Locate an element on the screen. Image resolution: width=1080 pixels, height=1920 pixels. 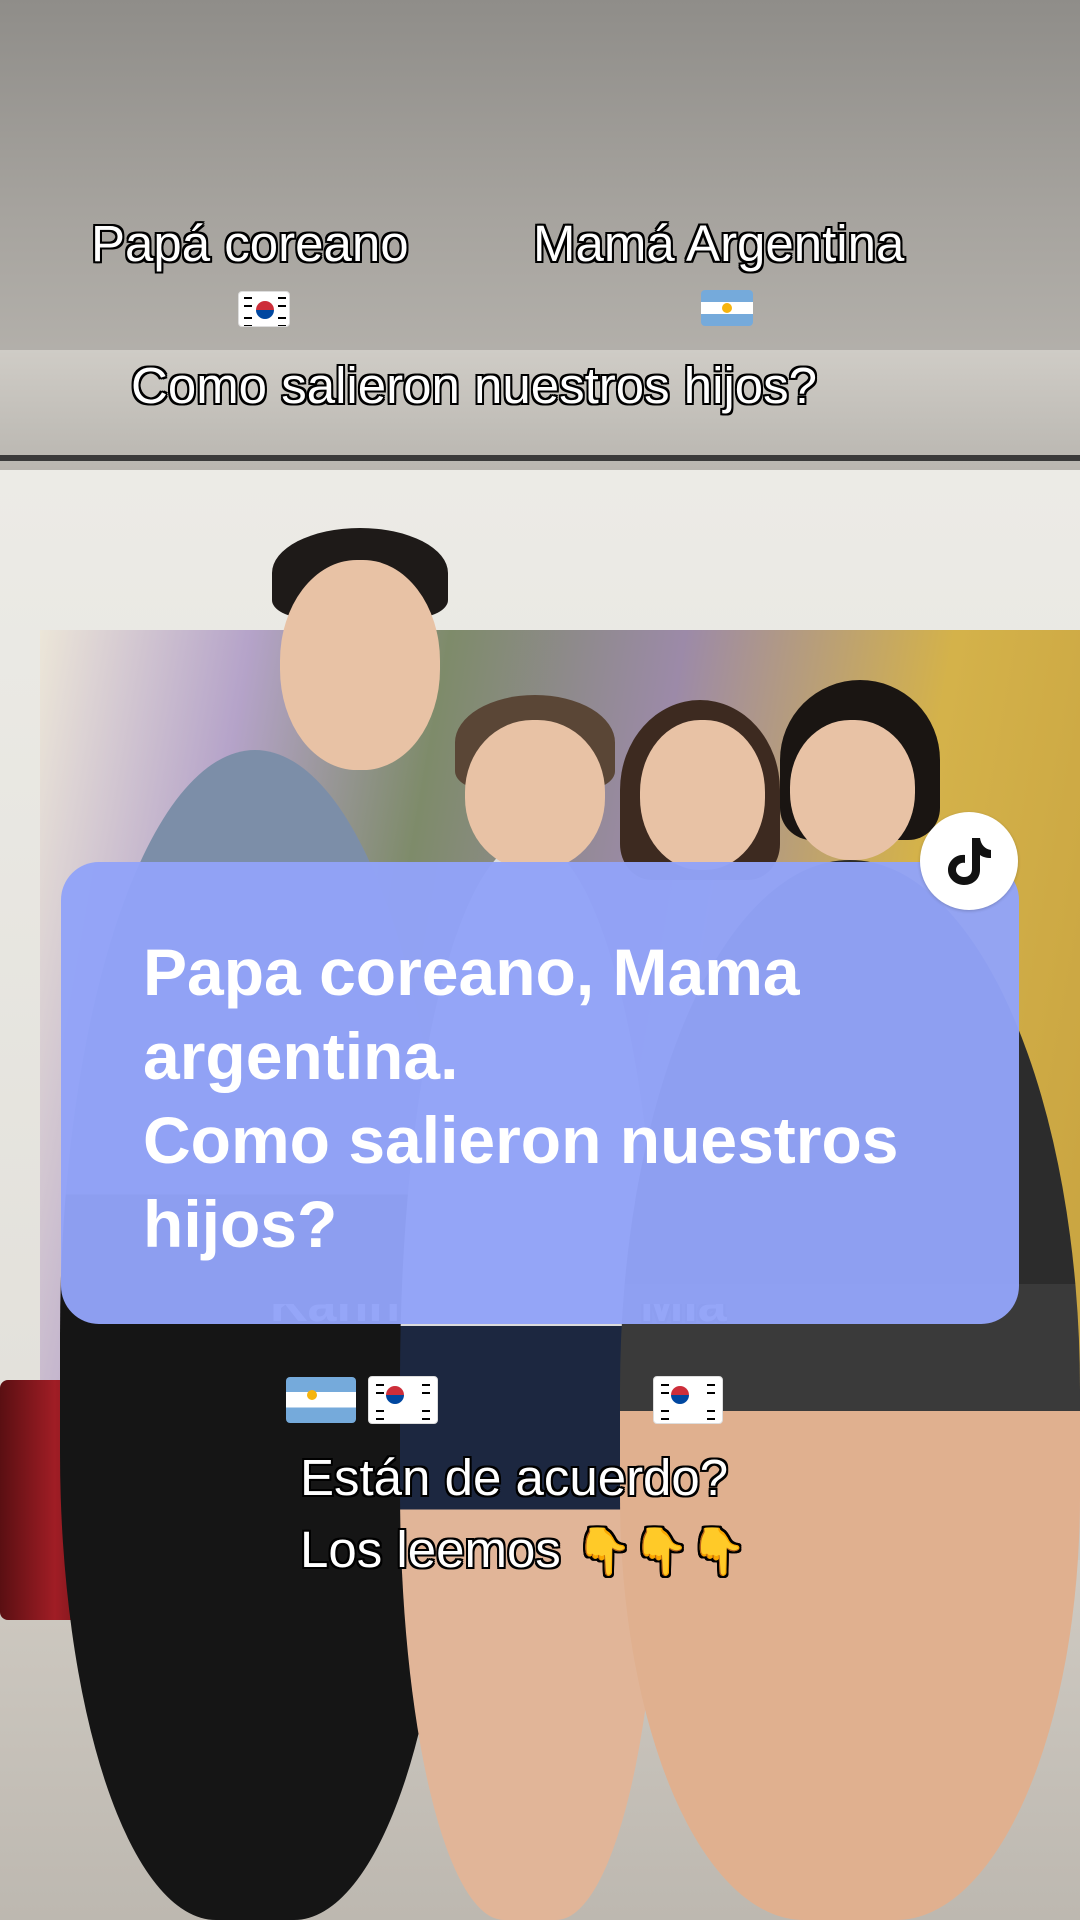
daughter-head is located at coordinates (852, 790).